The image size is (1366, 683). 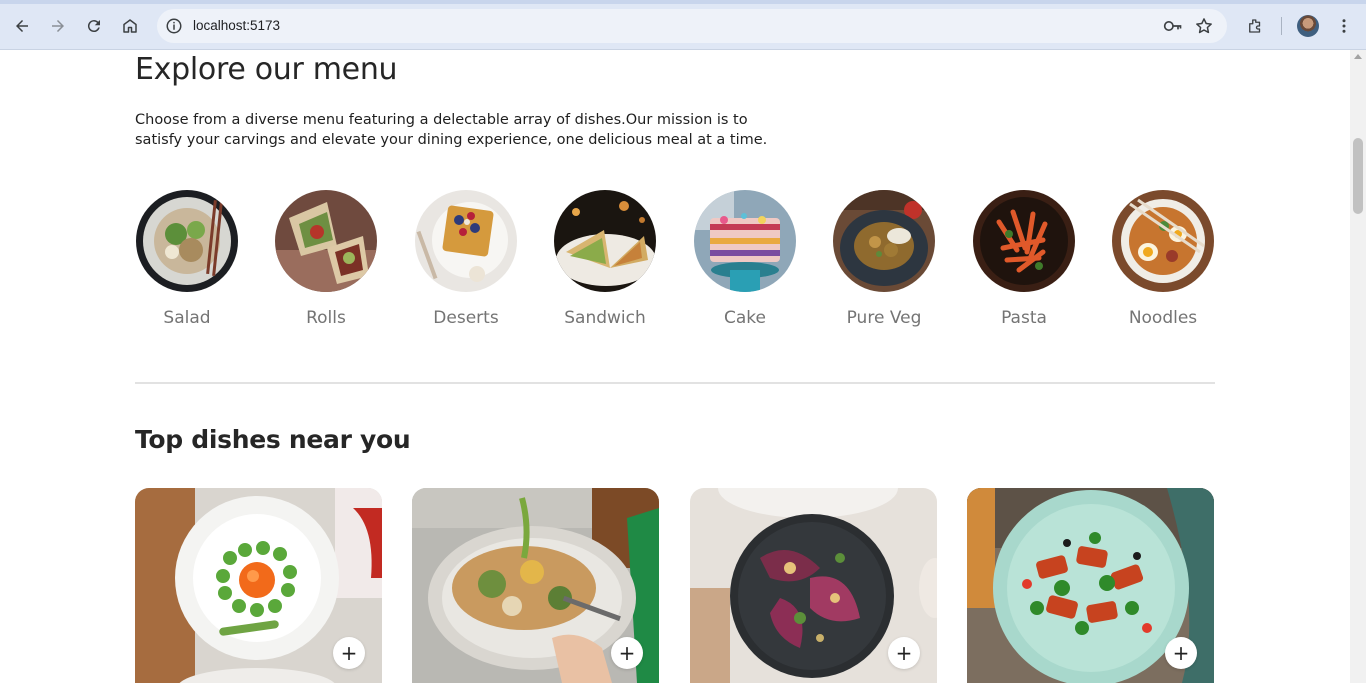 I want to click on menu-item-cake: Cake, so click(x=745, y=259).